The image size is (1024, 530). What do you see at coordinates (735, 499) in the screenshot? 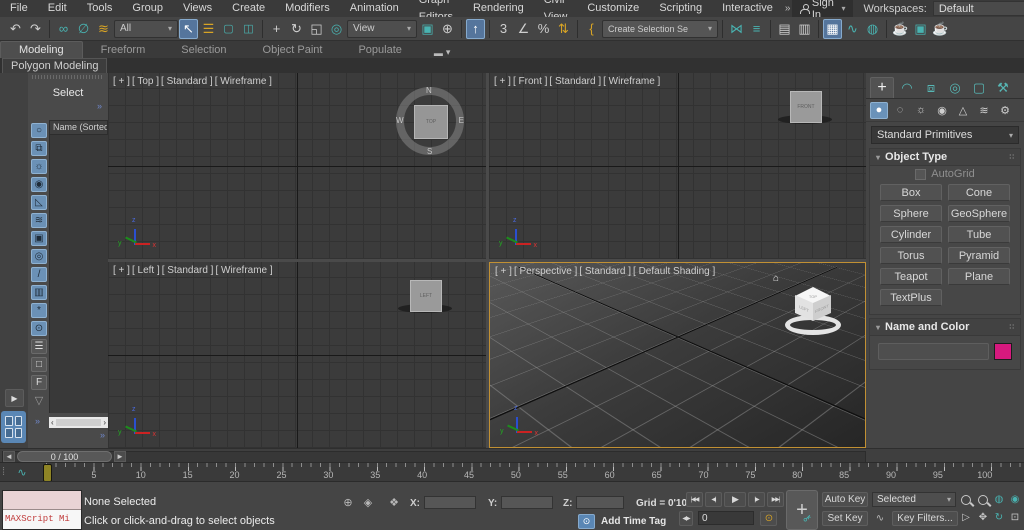
I see `play-button: ▶` at bounding box center [735, 499].